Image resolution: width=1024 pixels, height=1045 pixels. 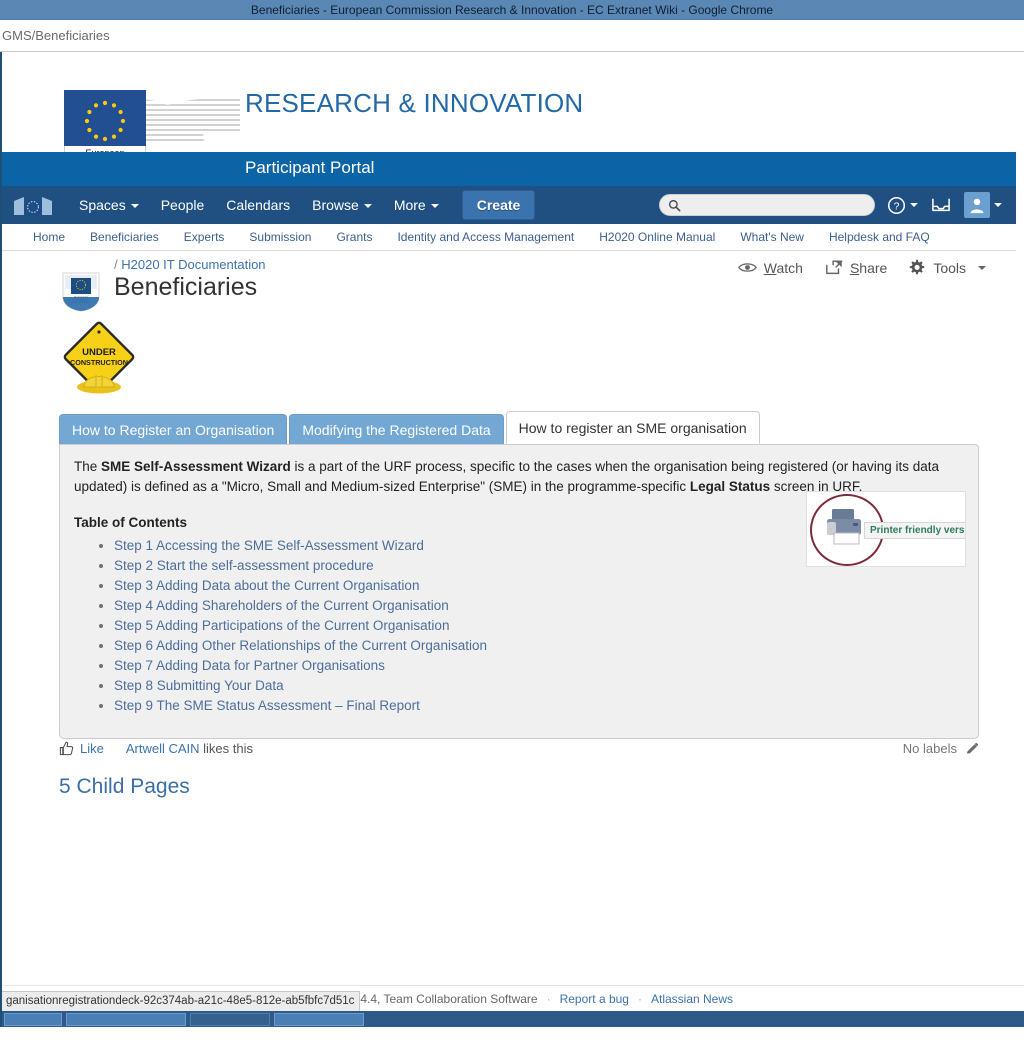 What do you see at coordinates (226, 748) in the screenshot?
I see `likes-suffix: likes this` at bounding box center [226, 748].